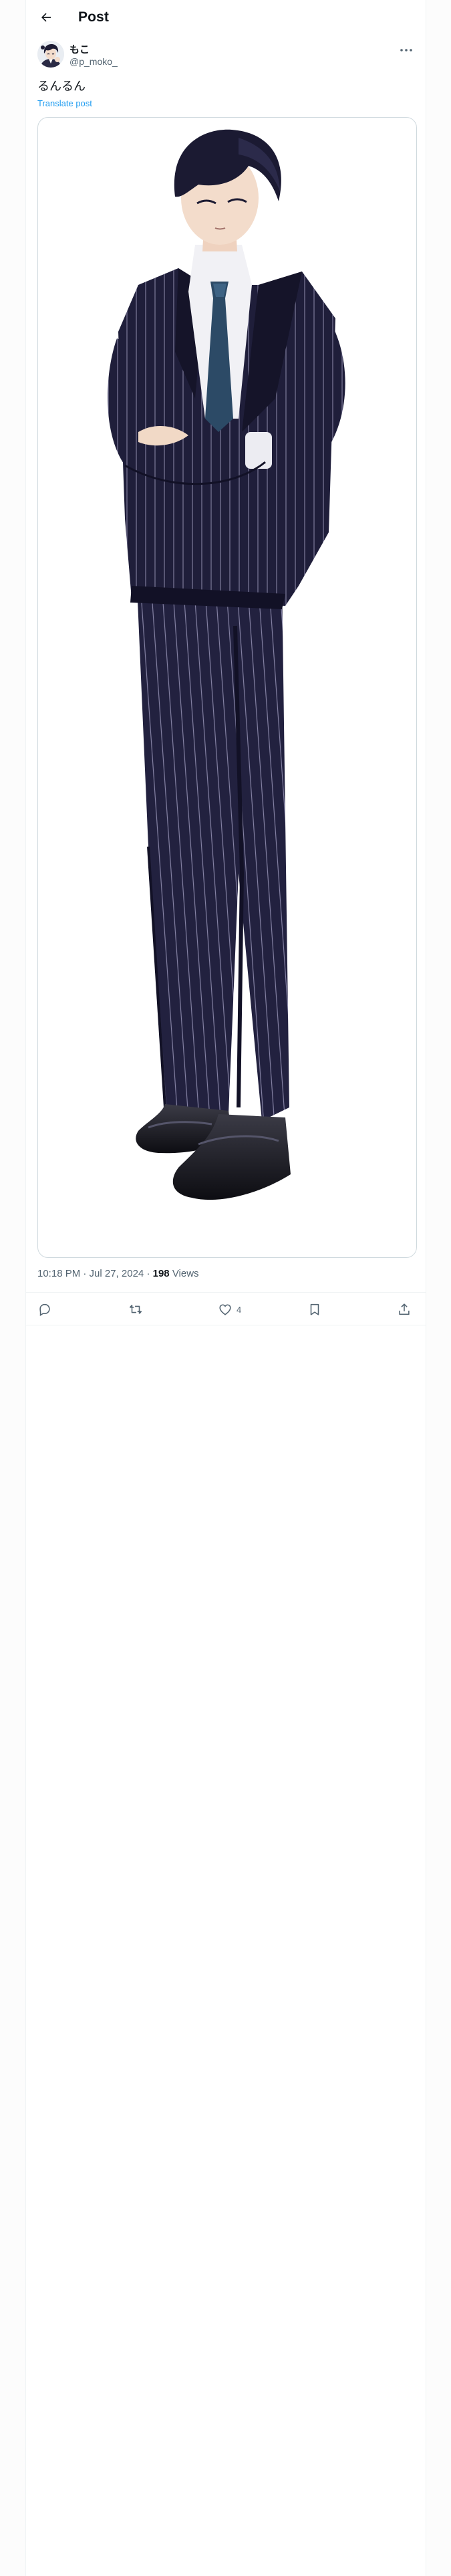  What do you see at coordinates (239, 1309) in the screenshot?
I see `like-count: 4` at bounding box center [239, 1309].